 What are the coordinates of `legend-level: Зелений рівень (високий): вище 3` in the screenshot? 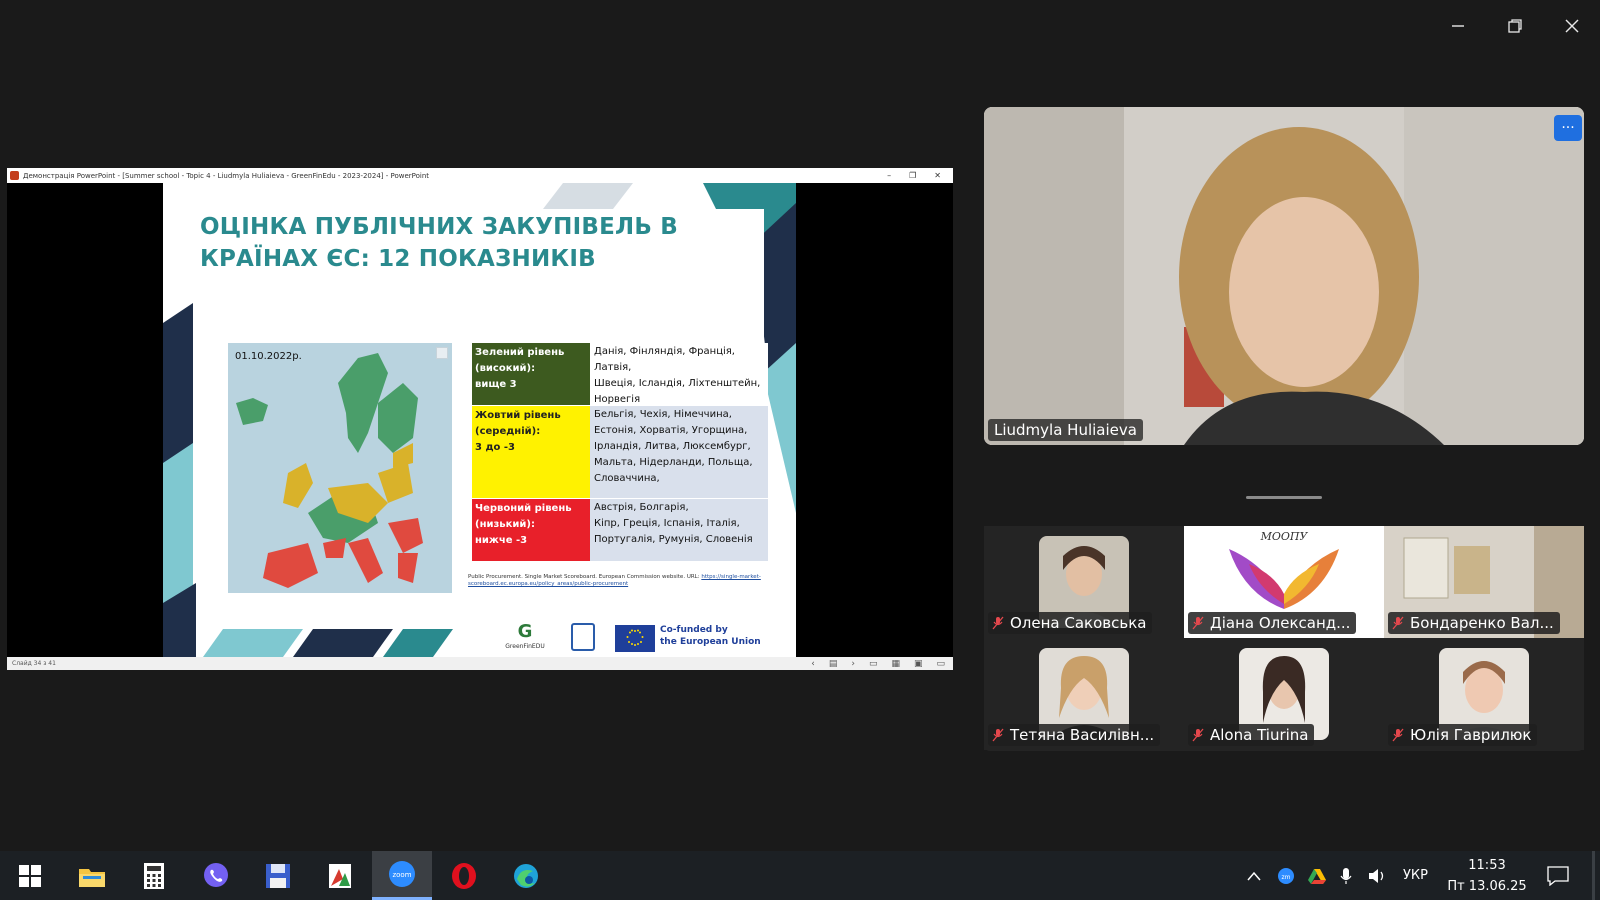 It's located at (531, 374).